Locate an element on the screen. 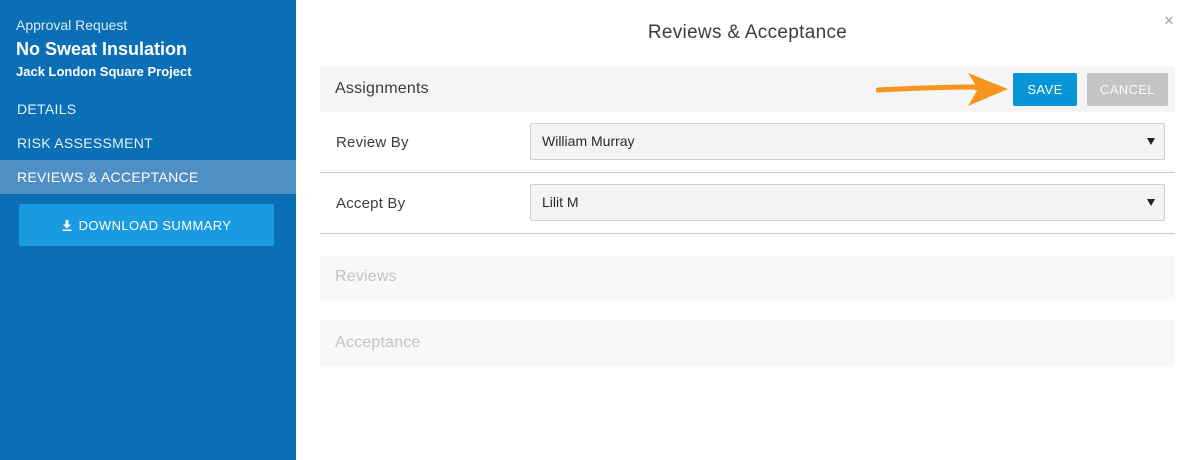 Image resolution: width=1192 pixels, height=460 pixels. reviews-section-title: Reviews is located at coordinates (366, 276).